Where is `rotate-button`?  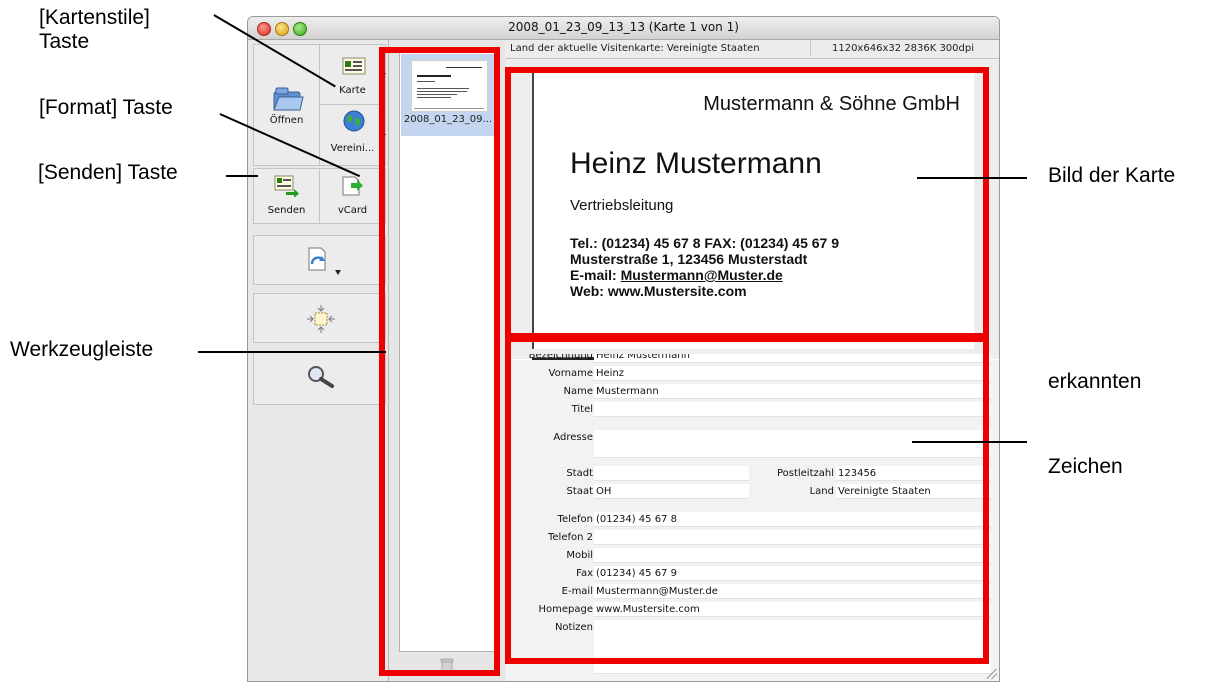
rotate-button is located at coordinates (319, 260).